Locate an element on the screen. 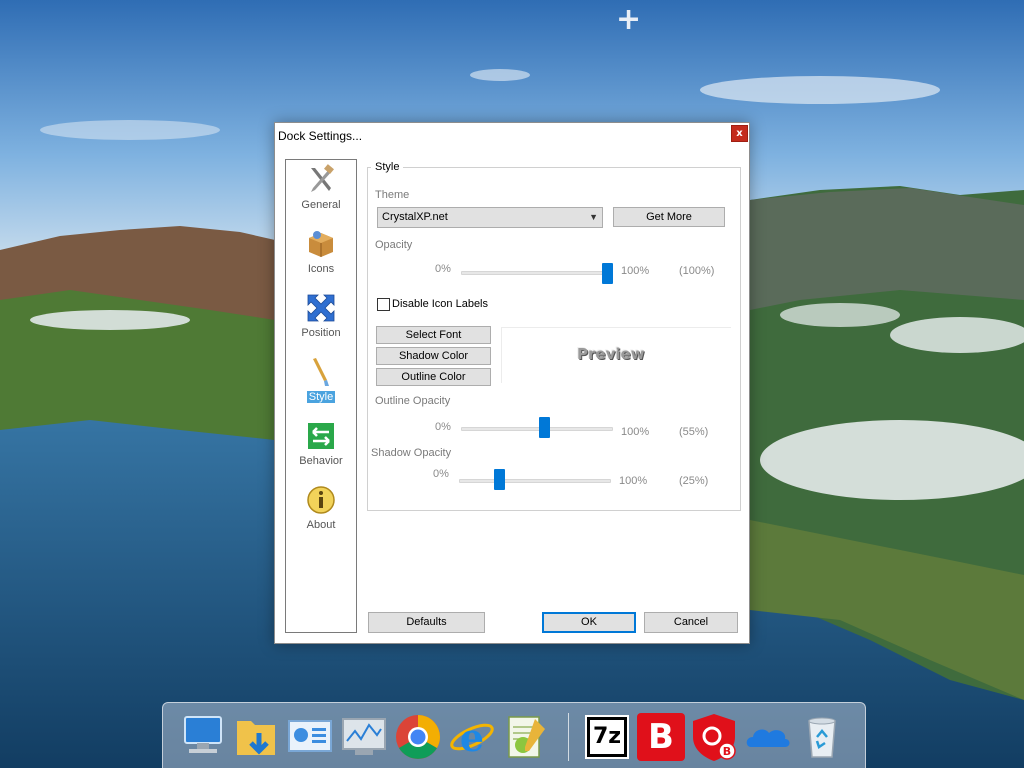 The image size is (1024, 768). opacity-label: Opacity is located at coordinates (394, 245).